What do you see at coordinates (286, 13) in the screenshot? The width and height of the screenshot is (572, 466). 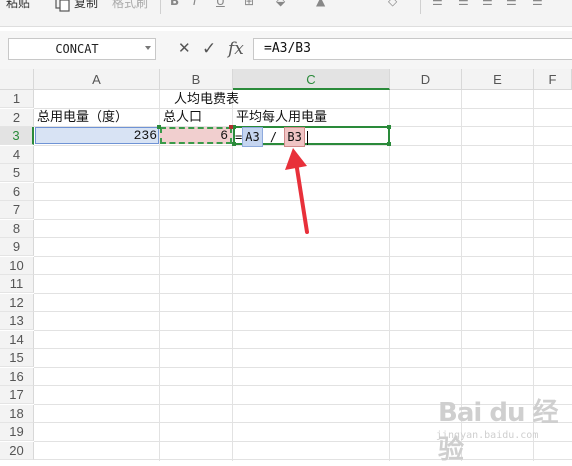 I see `ribbon-toolbar: 粘贴 复制 格式刷 B I U ⊞ ⬙ ▲ ◇ ☰ ☰ ☰ ☰ ☰` at bounding box center [286, 13].